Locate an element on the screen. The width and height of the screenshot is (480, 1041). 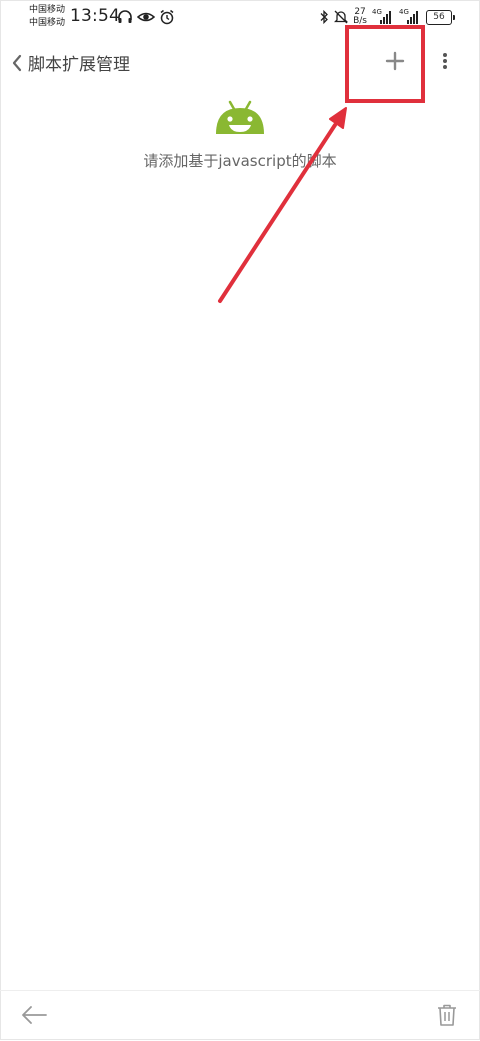
trash-icon is located at coordinates (447, 1015).